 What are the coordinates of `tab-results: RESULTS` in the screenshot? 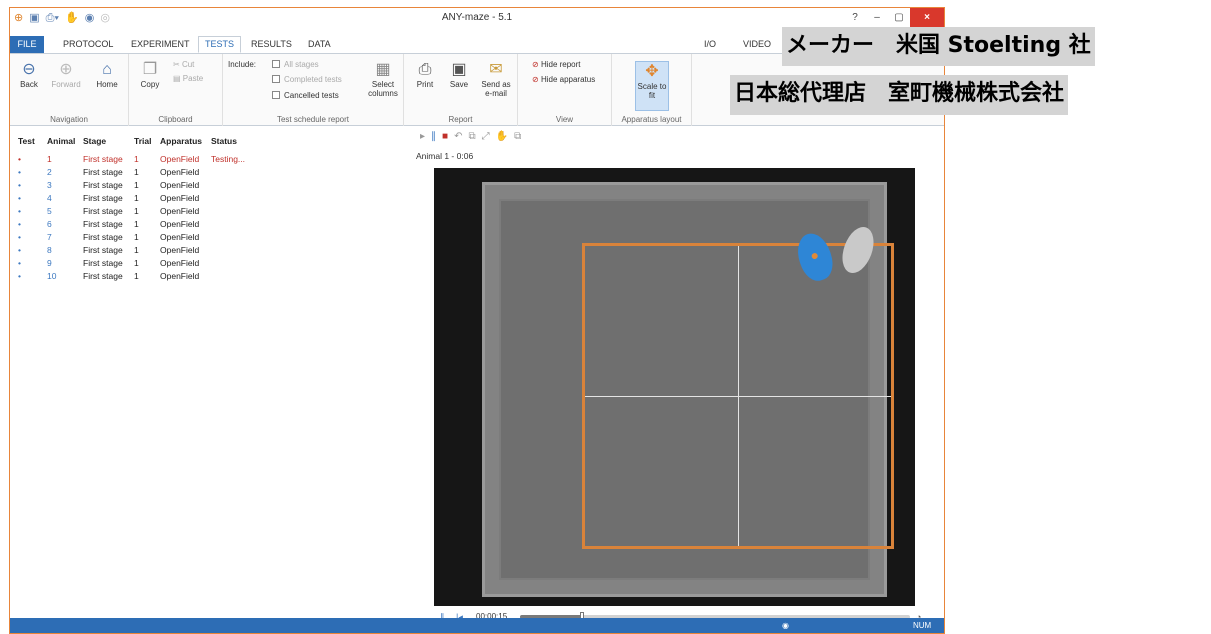 It's located at (271, 44).